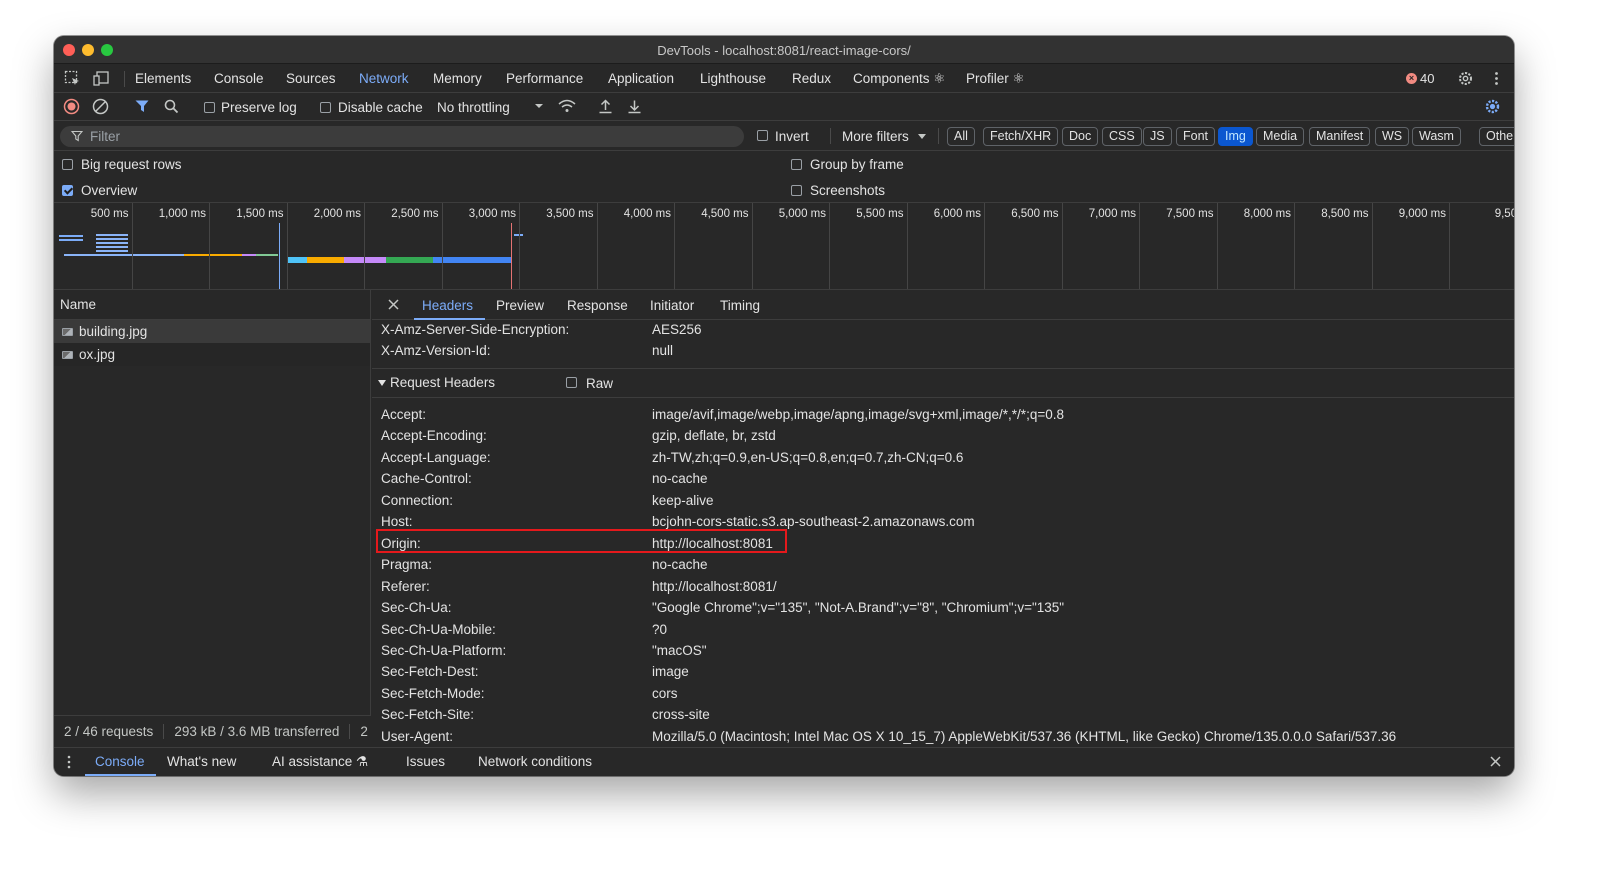 This screenshot has height=869, width=1606. Describe the element at coordinates (99, 190) in the screenshot. I see `overview-setting: Overview` at that location.